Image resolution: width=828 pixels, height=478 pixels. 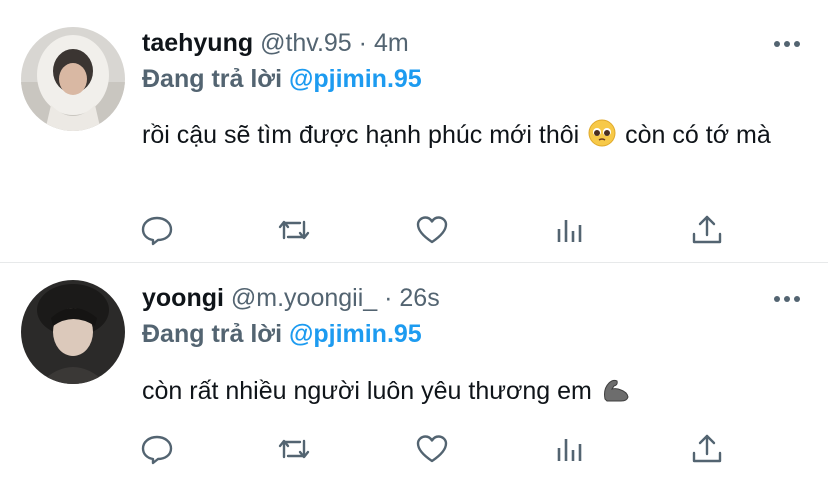 I want to click on timestamp: 4m, so click(x=391, y=43).